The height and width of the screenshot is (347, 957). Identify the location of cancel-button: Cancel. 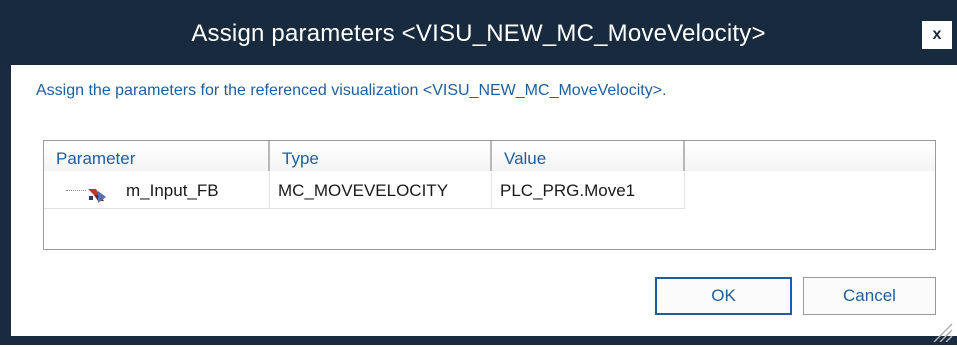
(869, 296).